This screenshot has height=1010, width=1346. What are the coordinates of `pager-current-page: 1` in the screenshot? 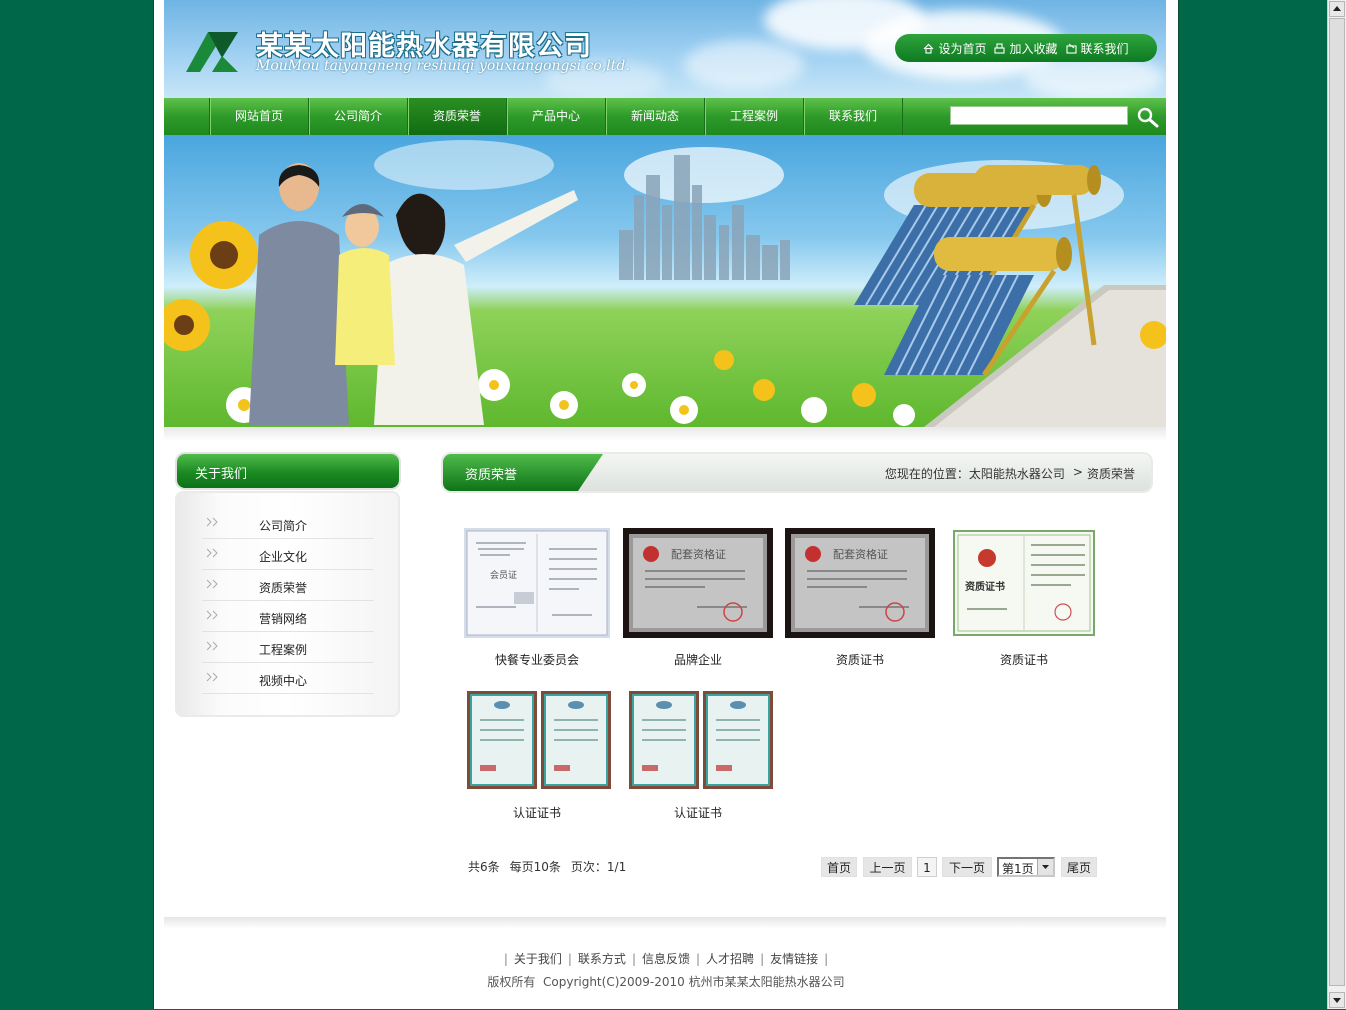 It's located at (927, 867).